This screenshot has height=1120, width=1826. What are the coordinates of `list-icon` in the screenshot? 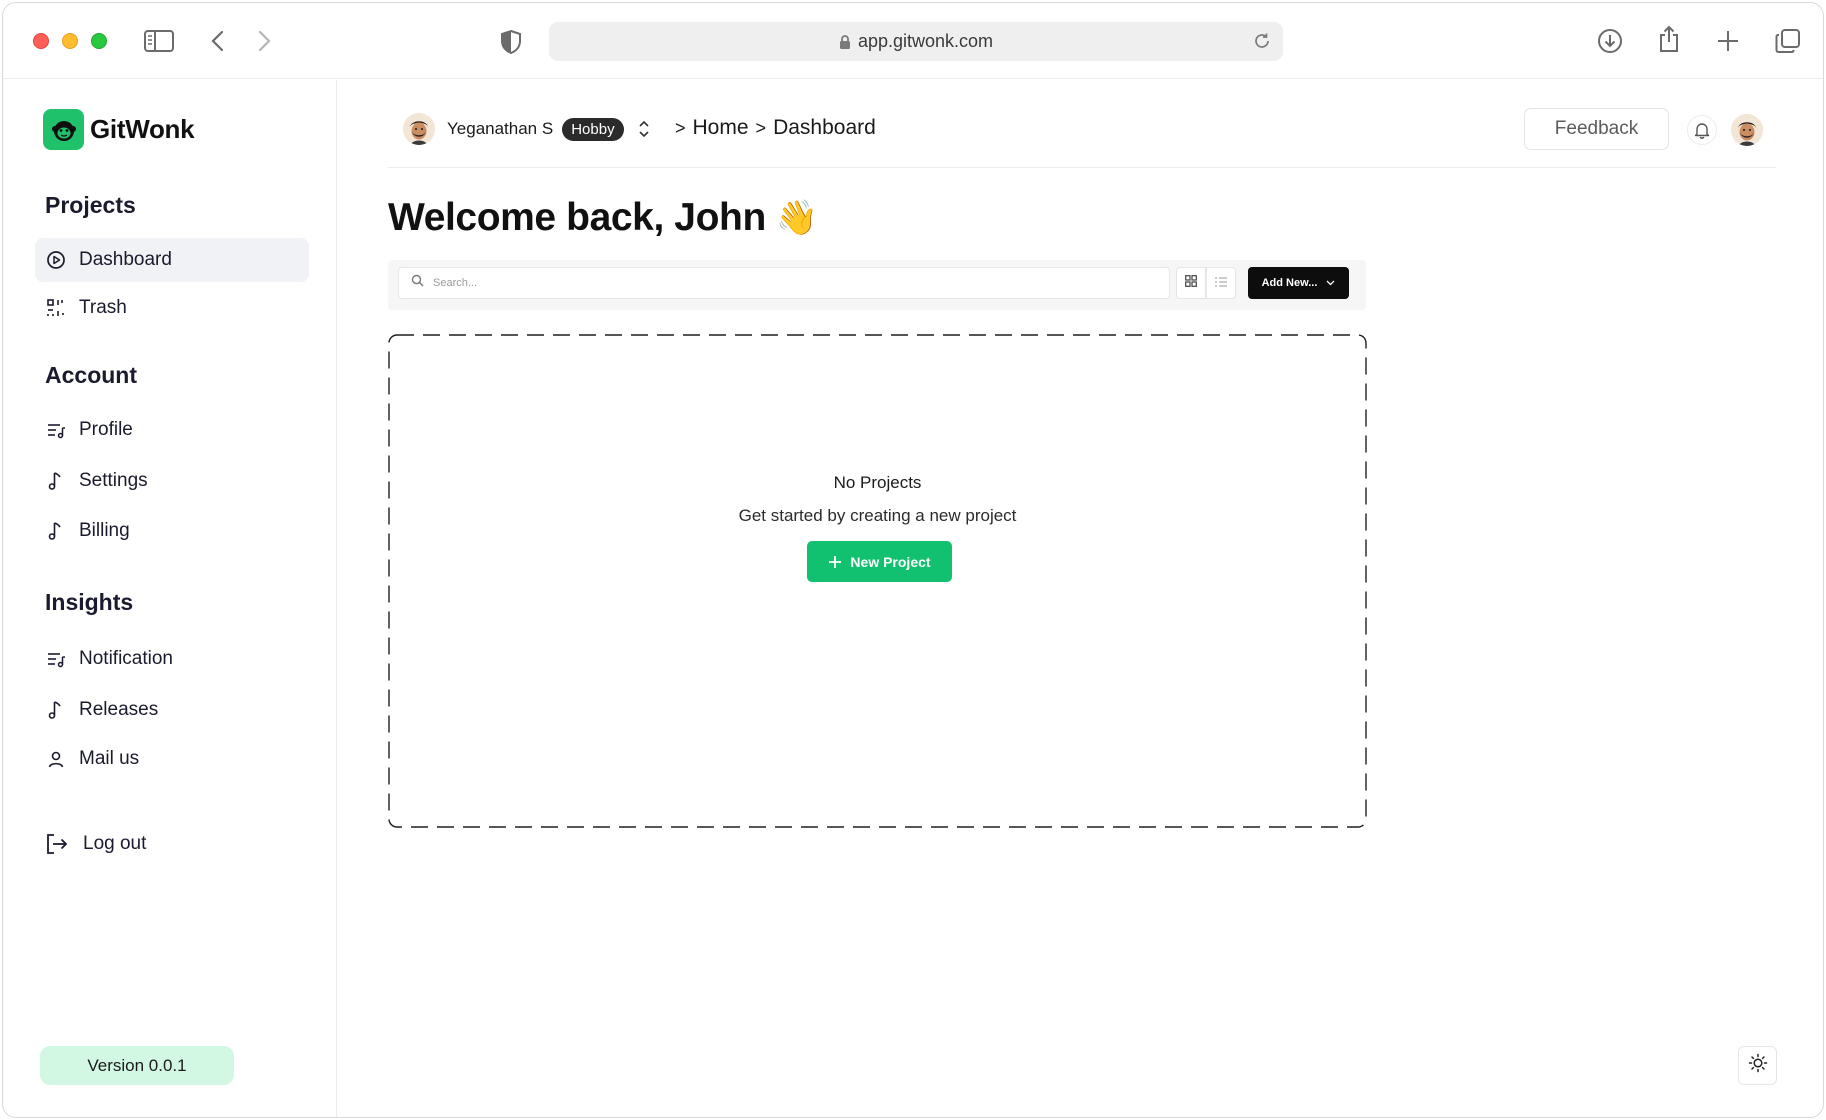 It's located at (1221, 283).